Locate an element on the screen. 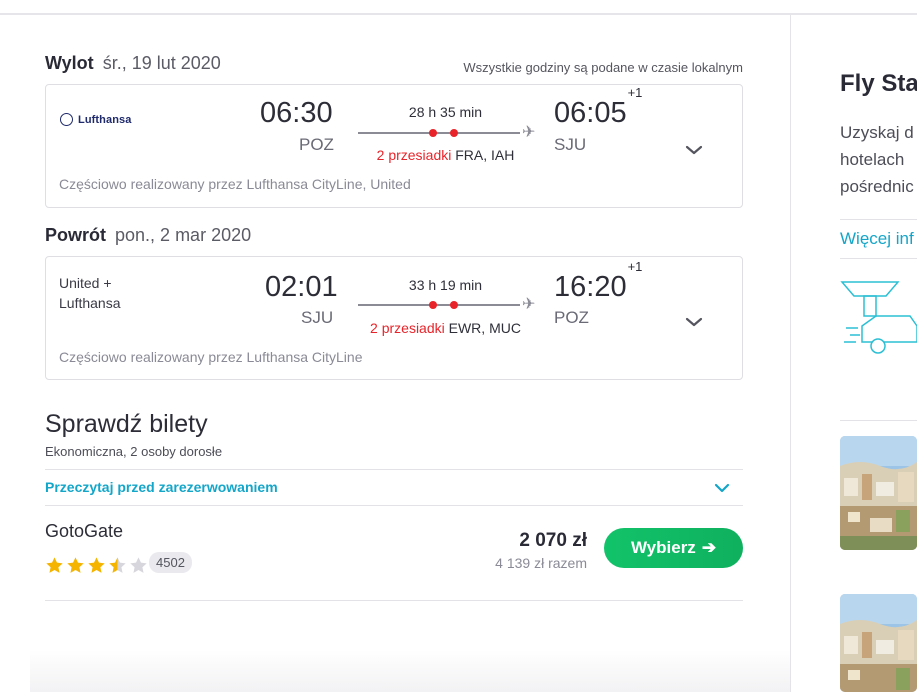 The width and height of the screenshot is (917, 692). stops-airports: FRA, IAH is located at coordinates (485, 155).